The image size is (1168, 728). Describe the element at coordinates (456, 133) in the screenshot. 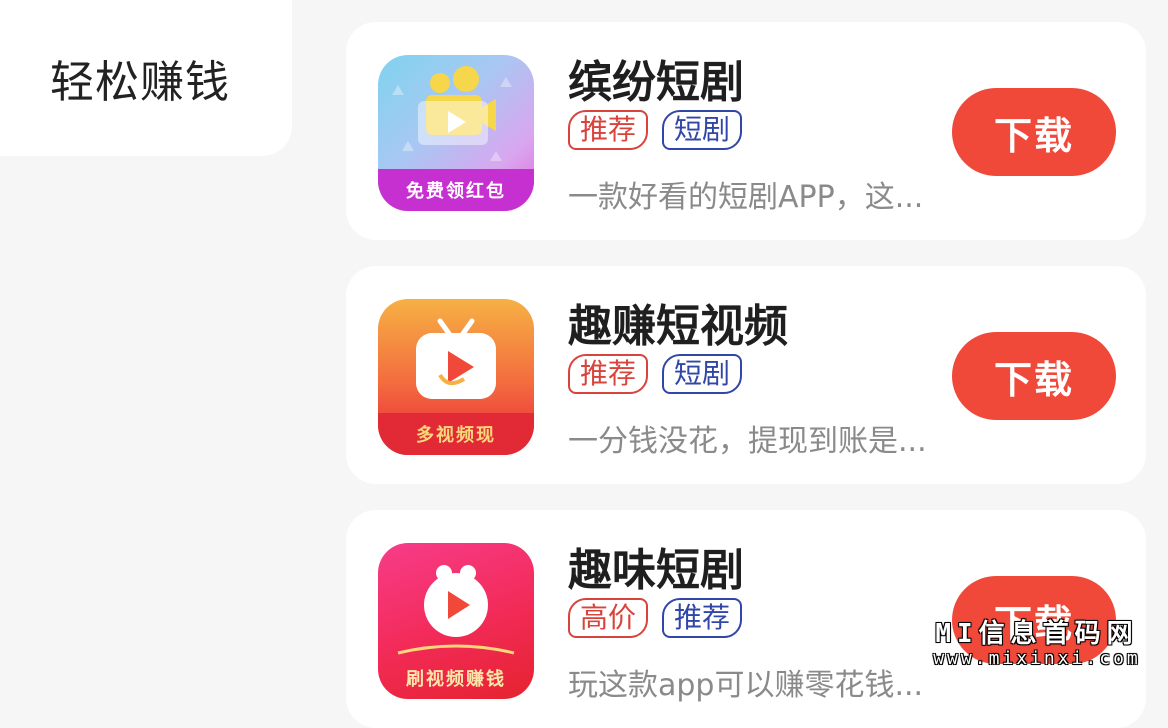

I see `app-icon-binfen: 免费领红包` at that location.